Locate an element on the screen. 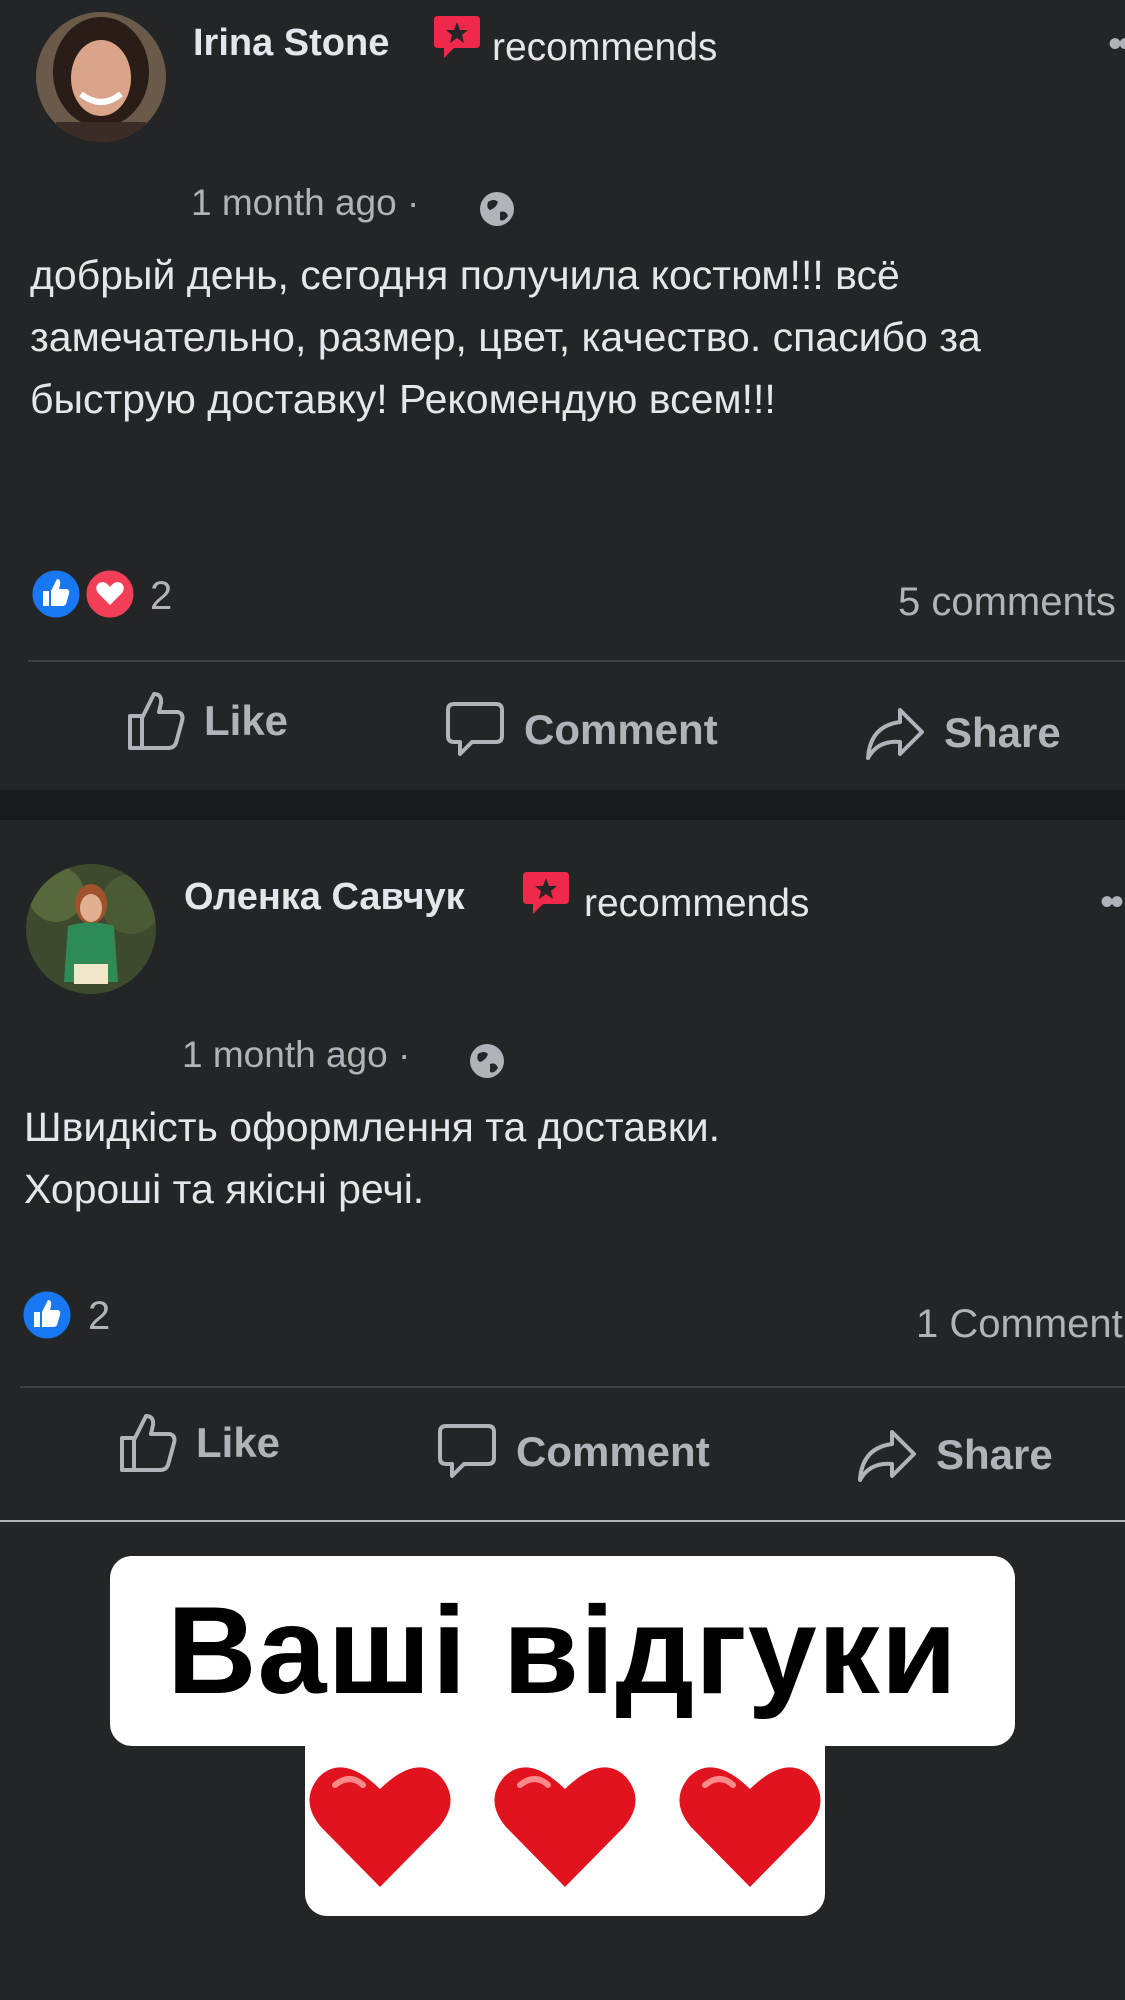  like-love-icons is located at coordinates (83, 594).